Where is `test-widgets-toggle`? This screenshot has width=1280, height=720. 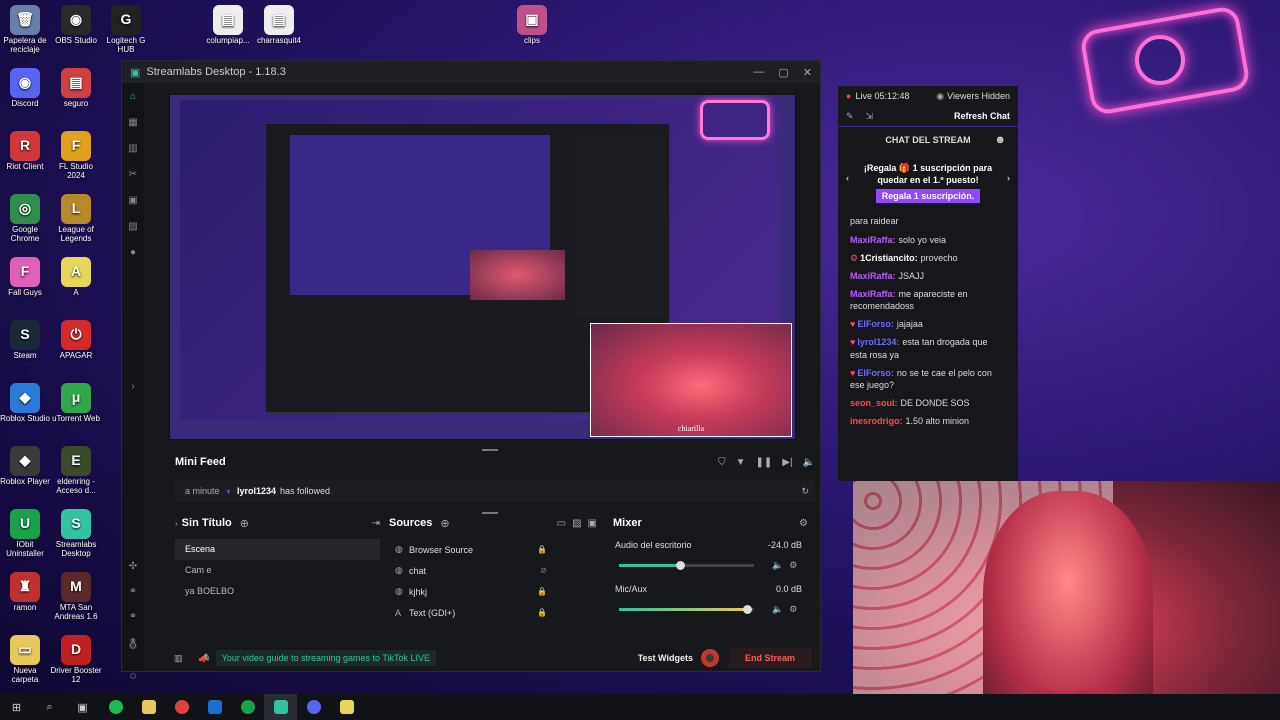 test-widgets-toggle is located at coordinates (709, 658).